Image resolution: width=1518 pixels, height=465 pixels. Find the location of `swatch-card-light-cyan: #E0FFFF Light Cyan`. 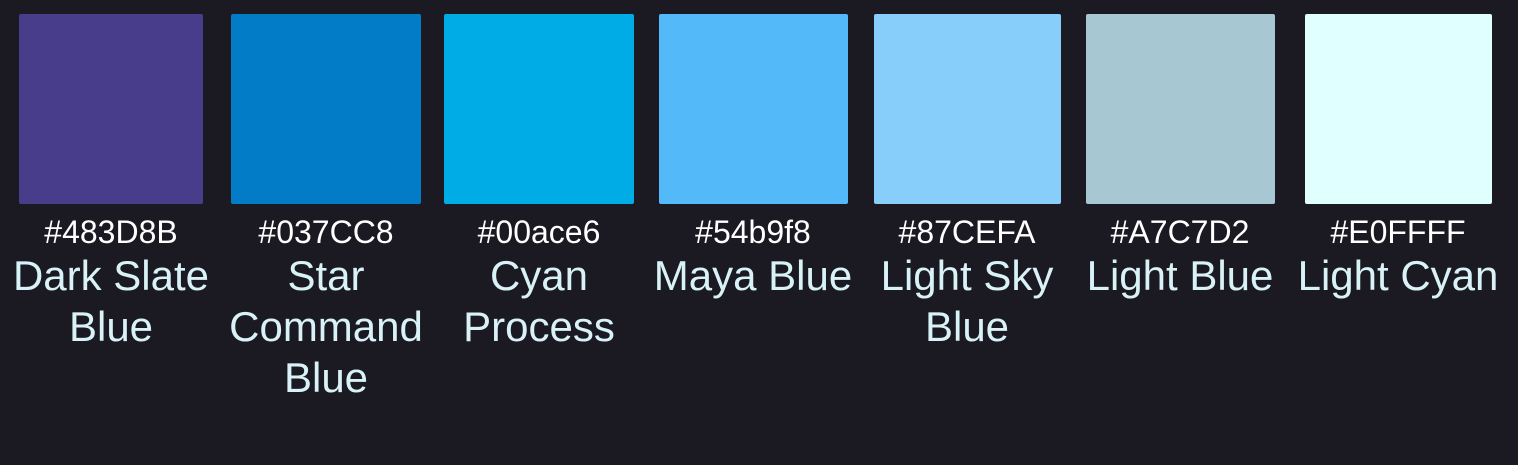

swatch-card-light-cyan: #E0FFFF Light Cyan is located at coordinates (1398, 157).